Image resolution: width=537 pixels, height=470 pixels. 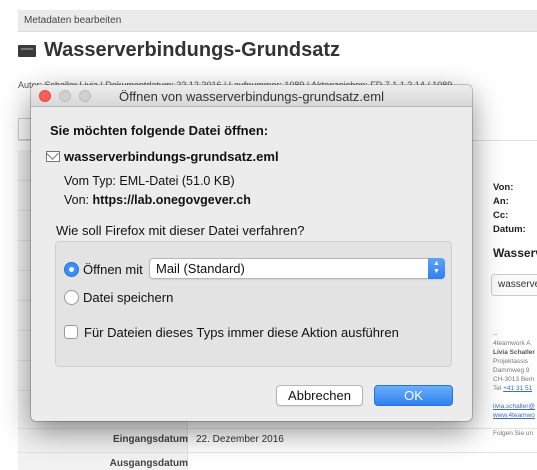 What do you see at coordinates (515, 406) in the screenshot?
I see `email-link: livia.schaller@` at bounding box center [515, 406].